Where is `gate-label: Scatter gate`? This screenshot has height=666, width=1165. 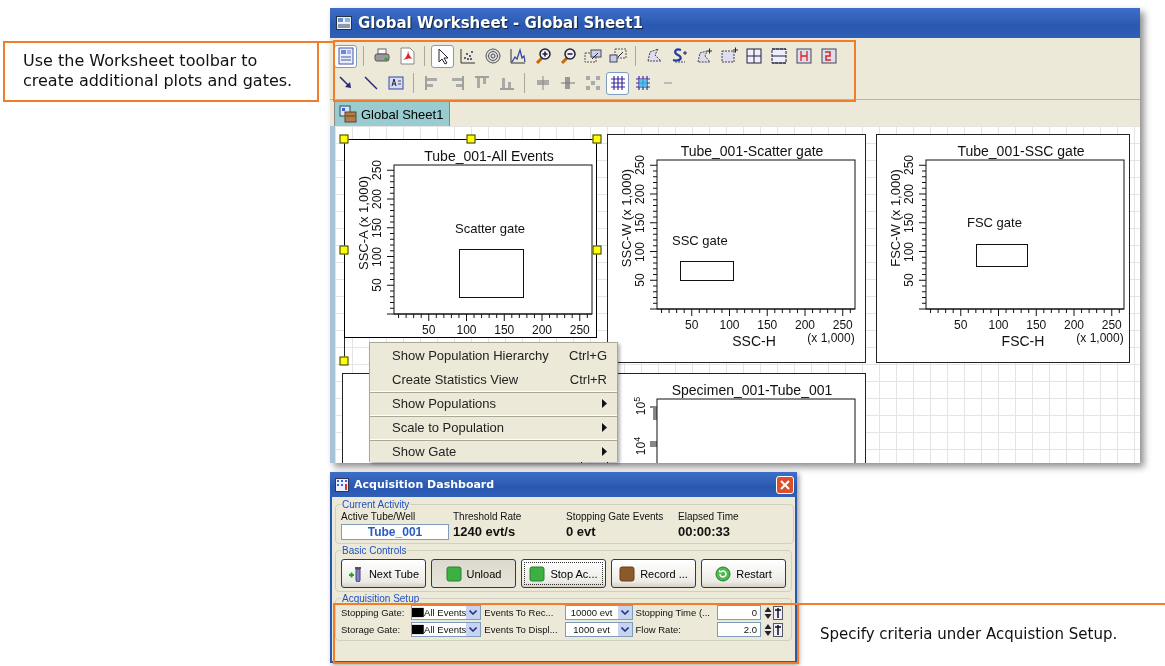 gate-label: Scatter gate is located at coordinates (490, 228).